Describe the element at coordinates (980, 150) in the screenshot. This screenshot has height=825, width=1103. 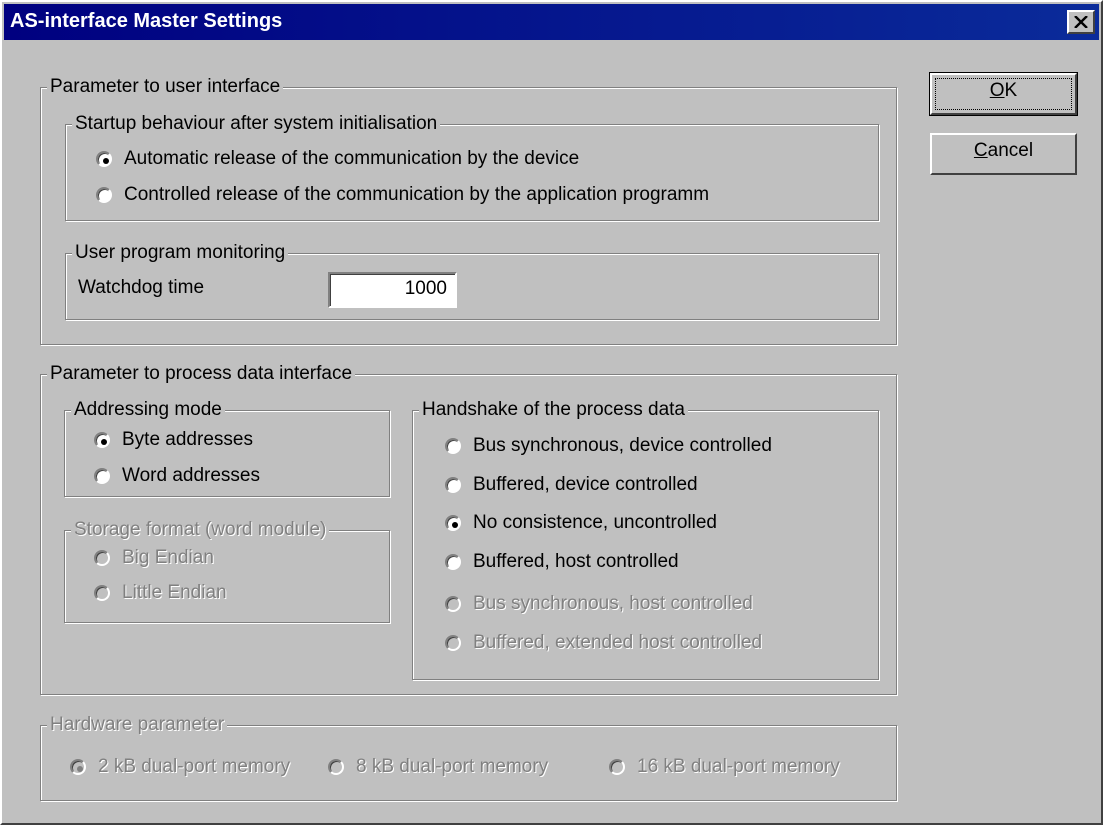
I see `cancel-mnemonic: C` at that location.